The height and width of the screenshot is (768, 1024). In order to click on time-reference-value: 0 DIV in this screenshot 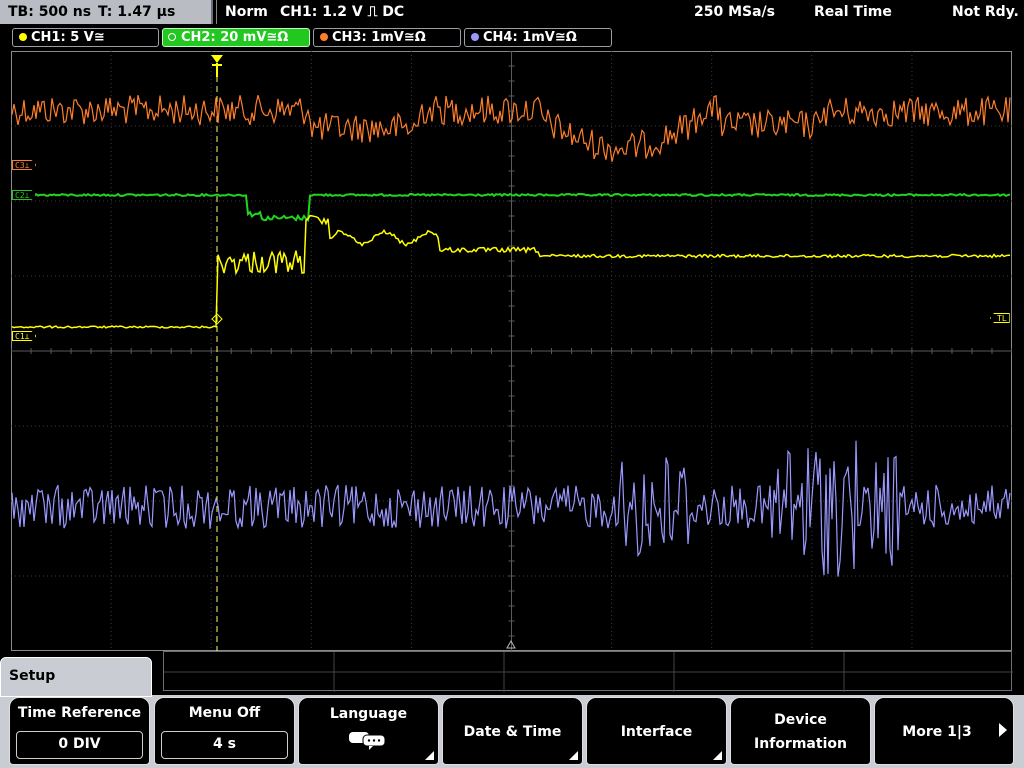, I will do `click(79, 745)`.